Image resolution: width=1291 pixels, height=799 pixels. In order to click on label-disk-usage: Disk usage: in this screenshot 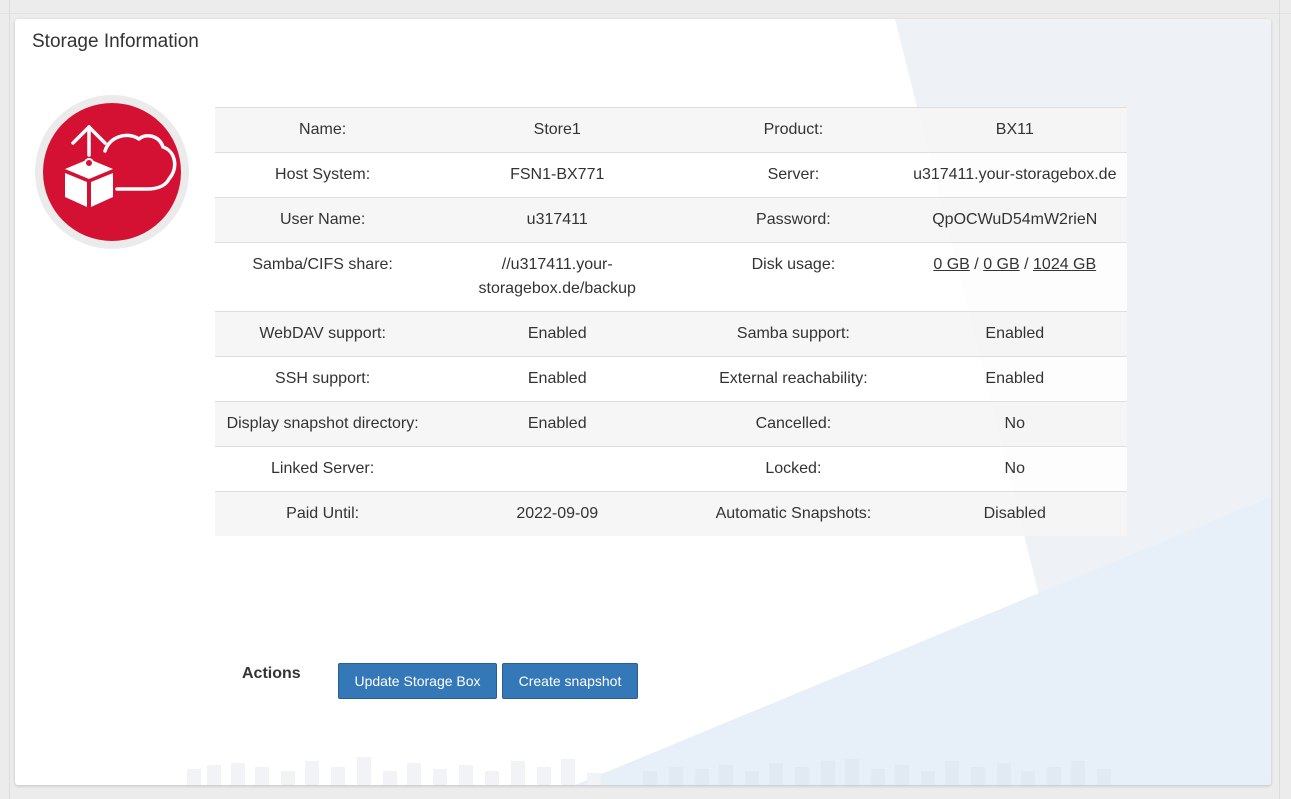, I will do `click(793, 277)`.